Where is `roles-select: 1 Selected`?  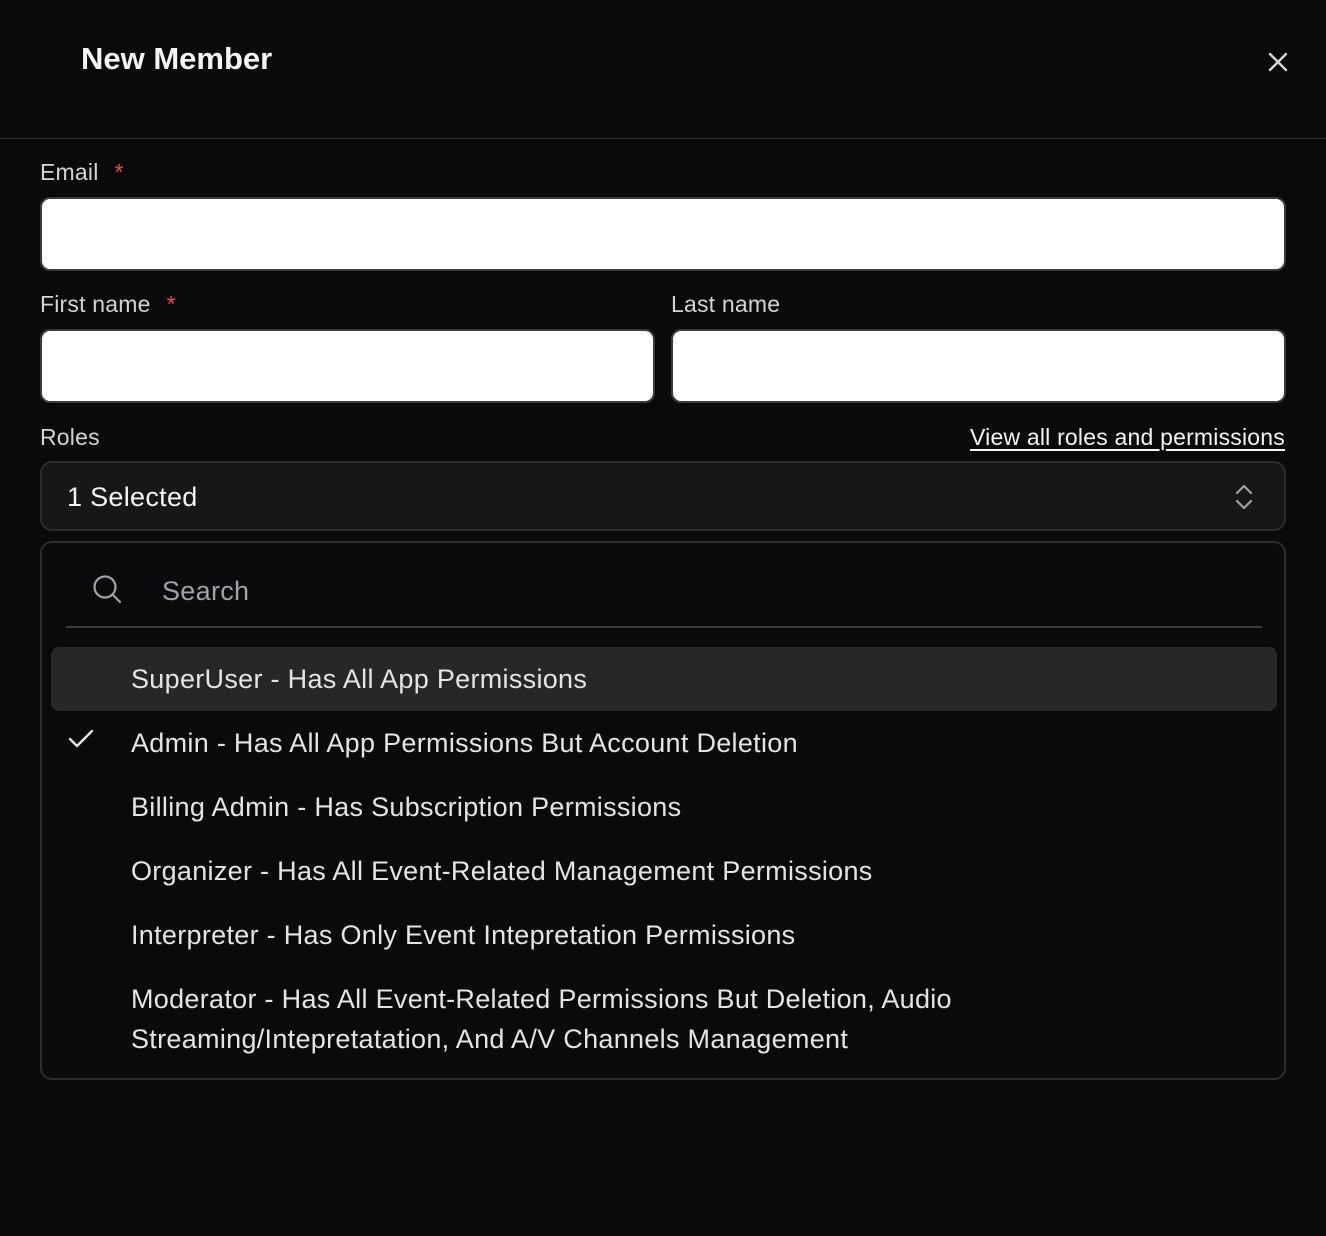 roles-select: 1 Selected is located at coordinates (663, 496).